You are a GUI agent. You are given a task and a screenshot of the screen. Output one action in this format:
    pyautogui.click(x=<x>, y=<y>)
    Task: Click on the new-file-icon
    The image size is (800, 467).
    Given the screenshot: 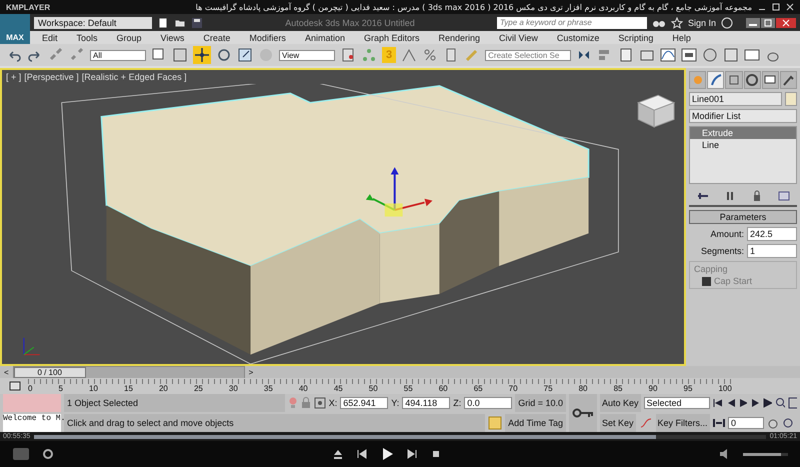 What is the action you would take?
    pyautogui.click(x=163, y=22)
    